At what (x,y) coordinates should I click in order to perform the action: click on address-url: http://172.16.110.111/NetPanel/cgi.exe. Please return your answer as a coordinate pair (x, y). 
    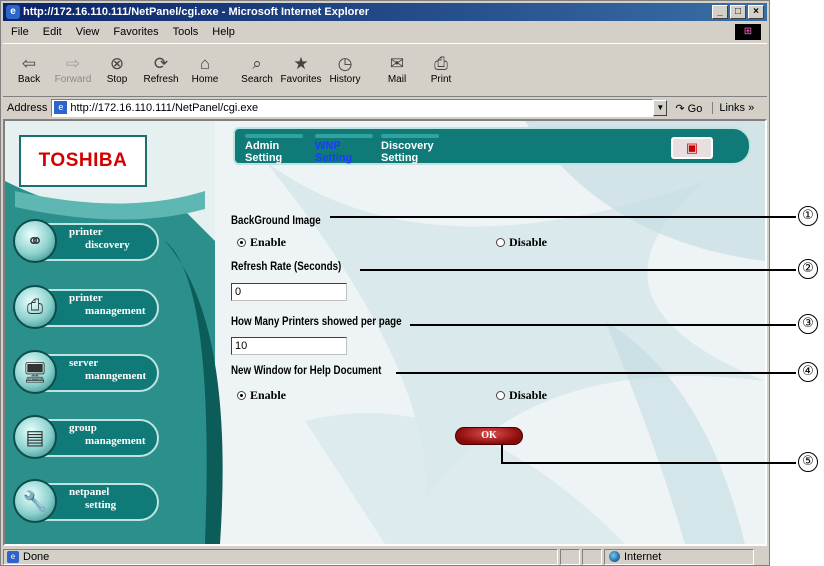
    Looking at the image, I should click on (164, 108).